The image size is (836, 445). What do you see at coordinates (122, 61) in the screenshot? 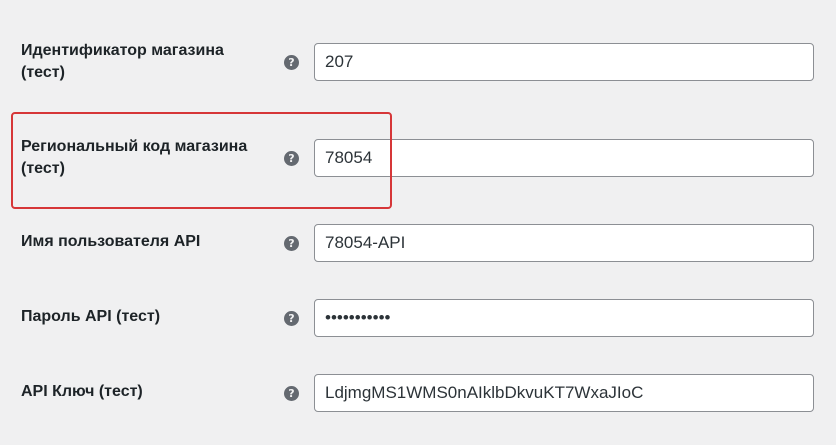
I see `shop-id-label: Идентификатор магазина (тест)` at bounding box center [122, 61].